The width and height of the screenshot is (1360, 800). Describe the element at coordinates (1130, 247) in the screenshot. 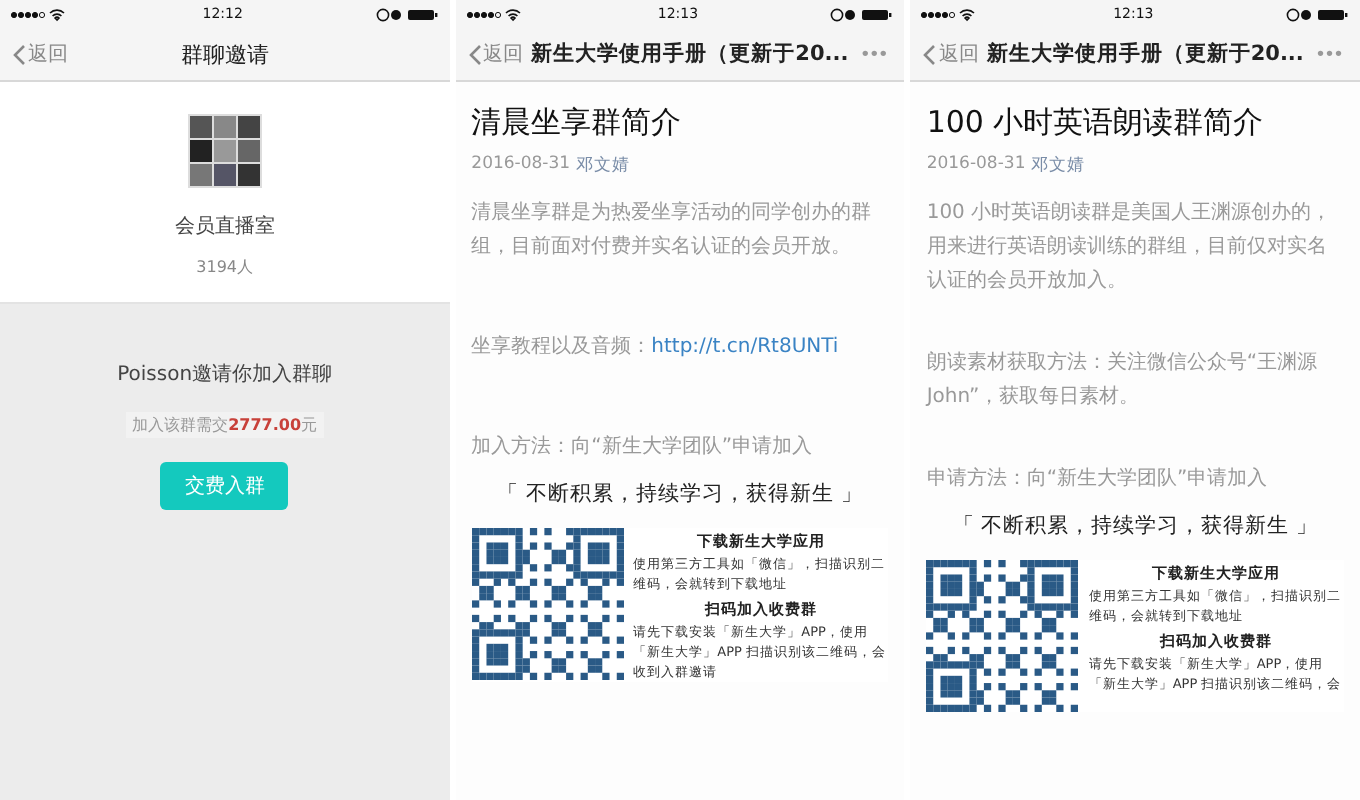

I see `article-paragraph: 100 小时英语朗读群是美国人王渊源创办的，用来进行英语朗读训练的群组，目前仅对实名认证的会员开放加入。` at that location.